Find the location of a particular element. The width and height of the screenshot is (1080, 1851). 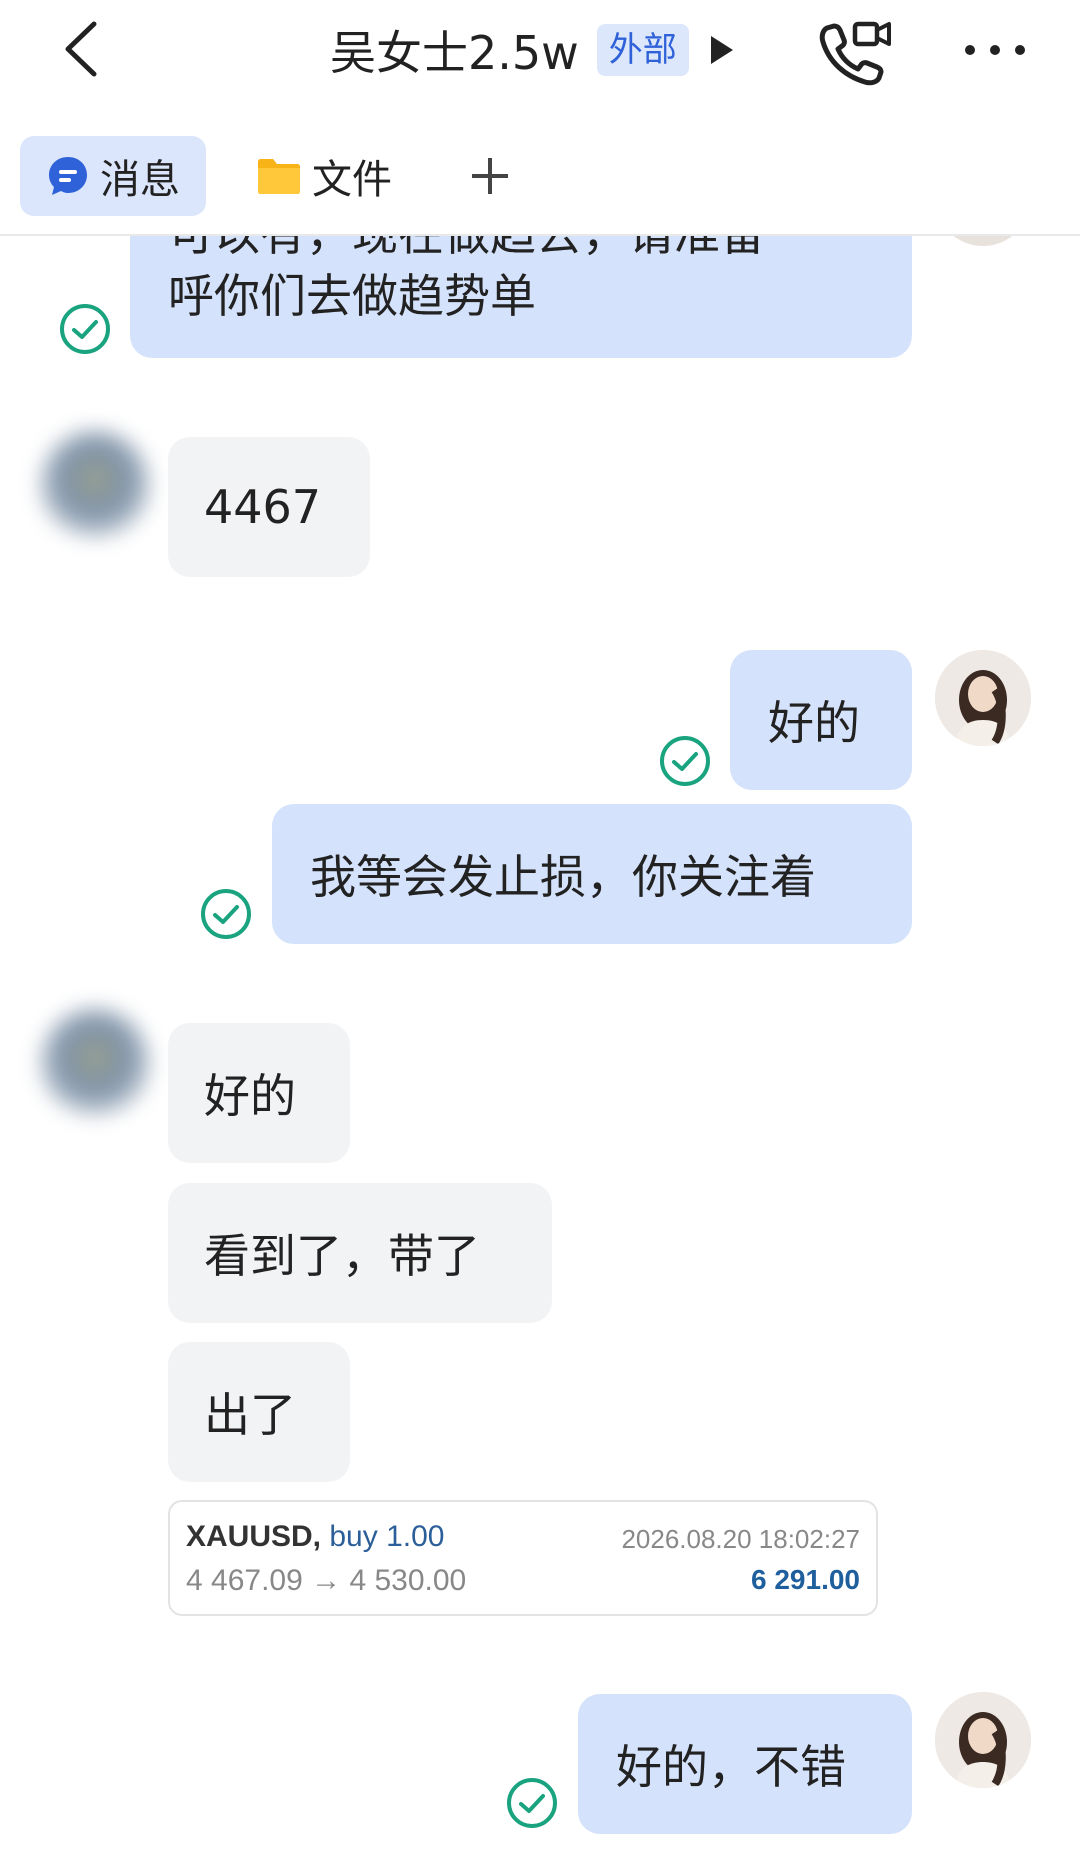

more-button is located at coordinates (995, 50).